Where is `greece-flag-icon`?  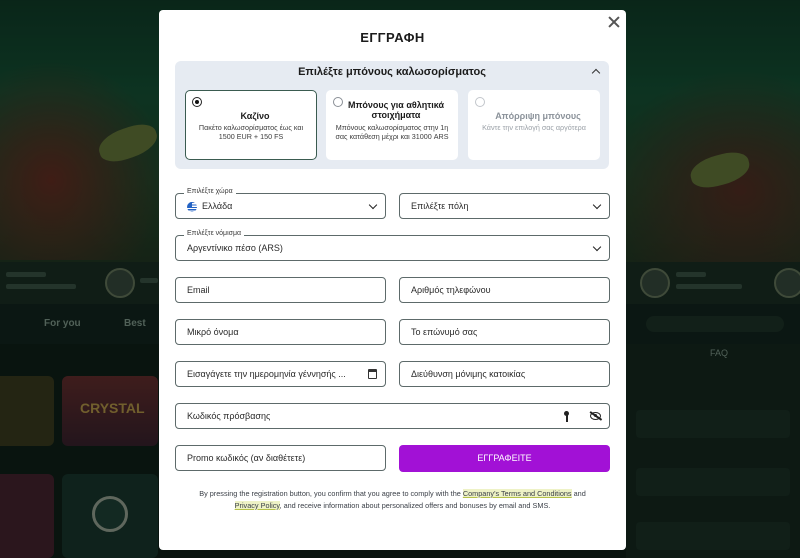 greece-flag-icon is located at coordinates (192, 207).